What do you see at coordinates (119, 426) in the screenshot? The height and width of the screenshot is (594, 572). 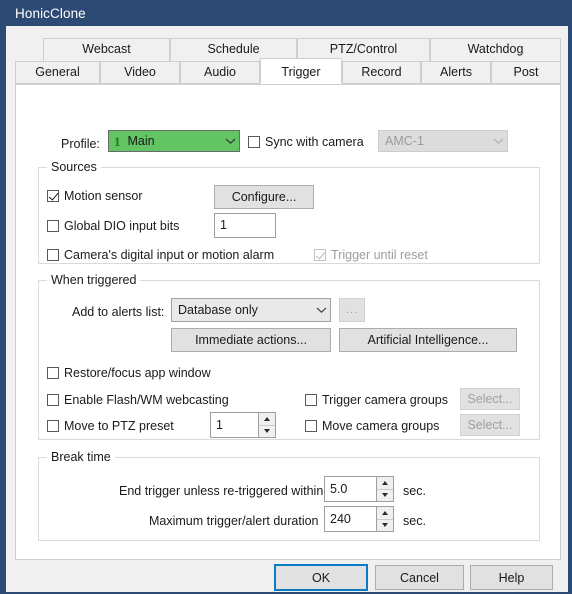 I see `move-to-ptz-preset-label: Move to PTZ preset` at bounding box center [119, 426].